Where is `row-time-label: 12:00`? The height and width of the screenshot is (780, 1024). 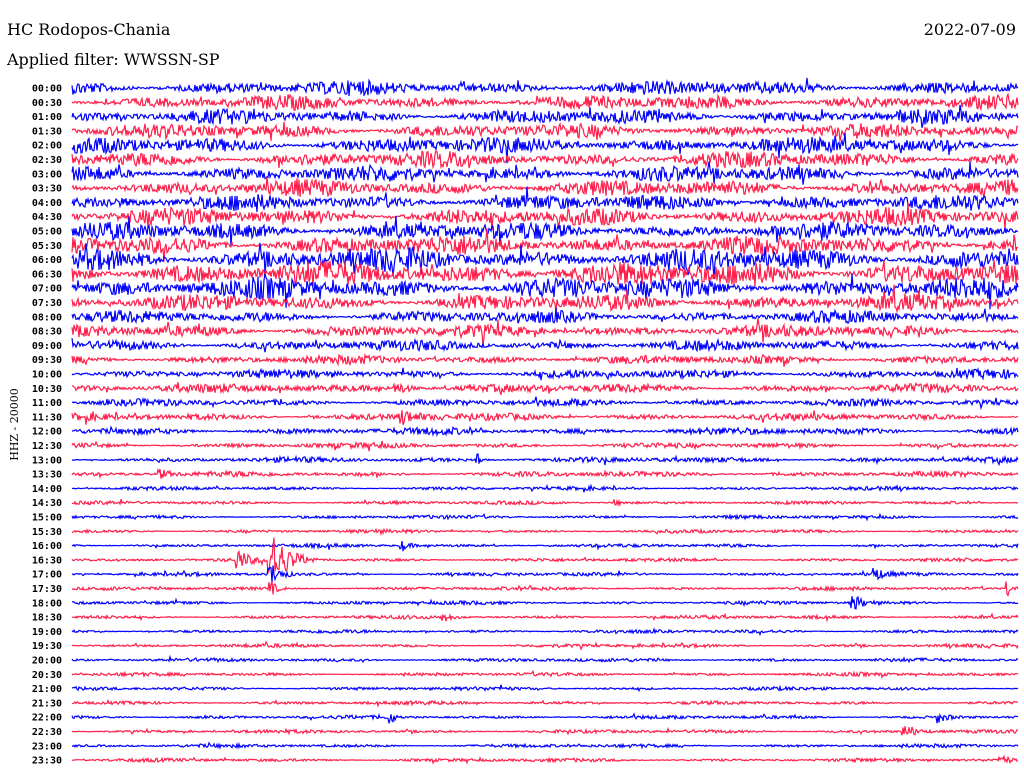
row-time-label: 12:00 is located at coordinates (47, 432).